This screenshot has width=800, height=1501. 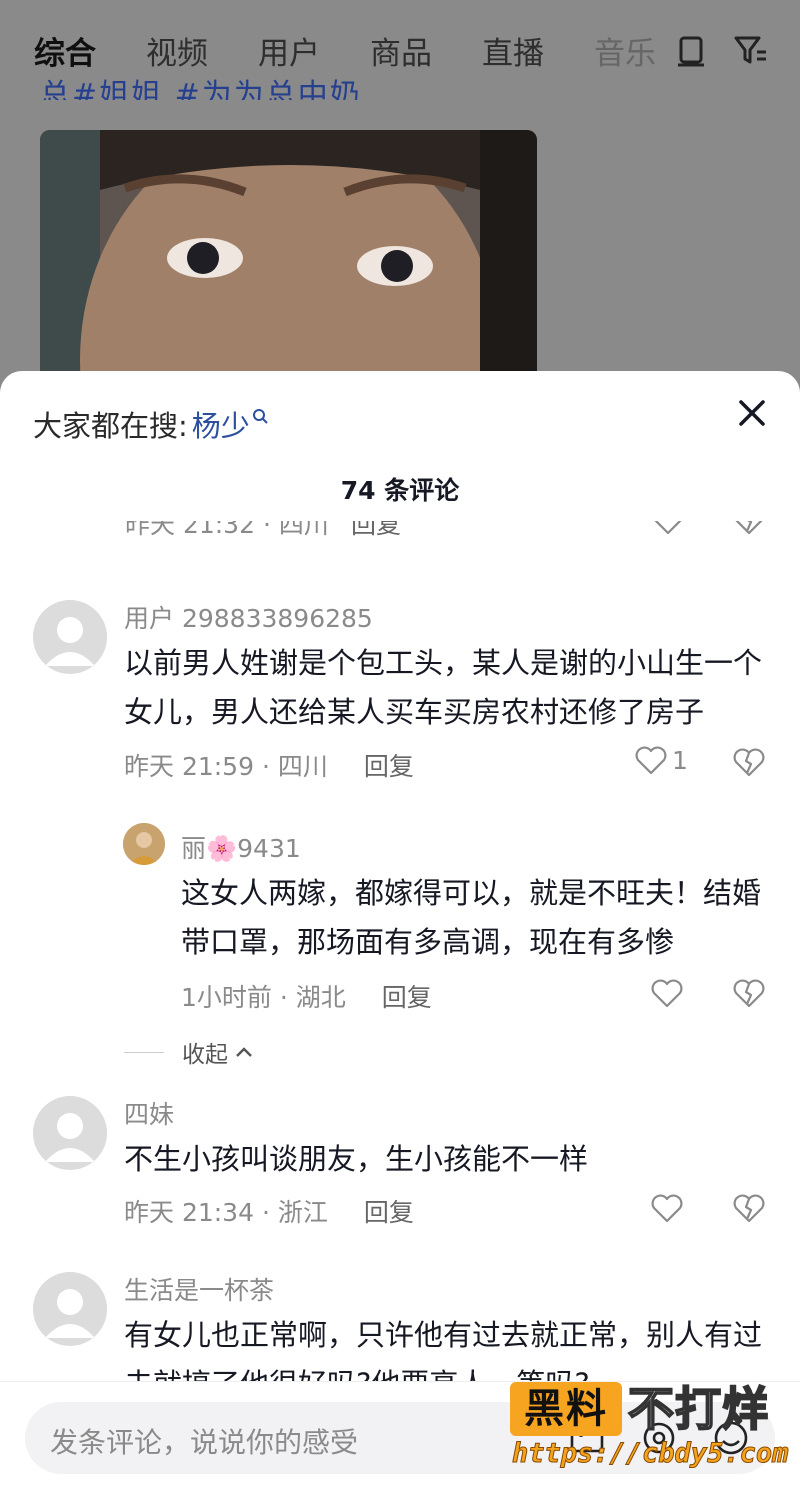 I want to click on close-icon, so click(x=752, y=413).